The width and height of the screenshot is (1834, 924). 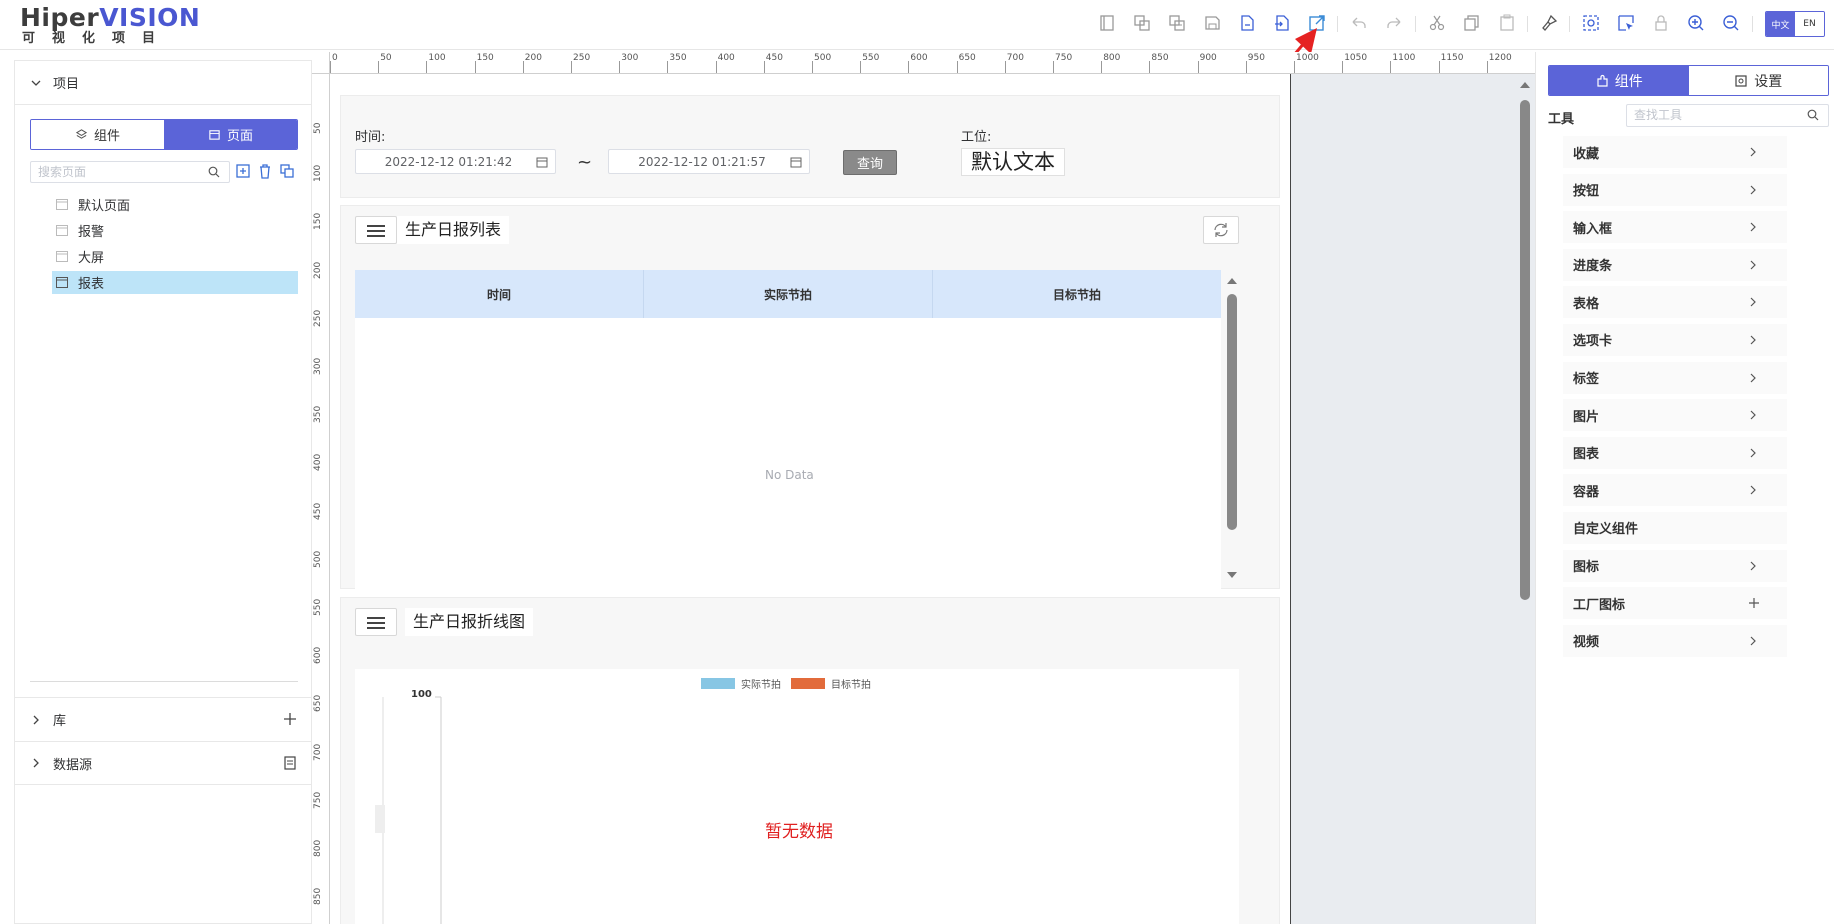 I want to click on lang-en-button: EN, so click(x=1809, y=24).